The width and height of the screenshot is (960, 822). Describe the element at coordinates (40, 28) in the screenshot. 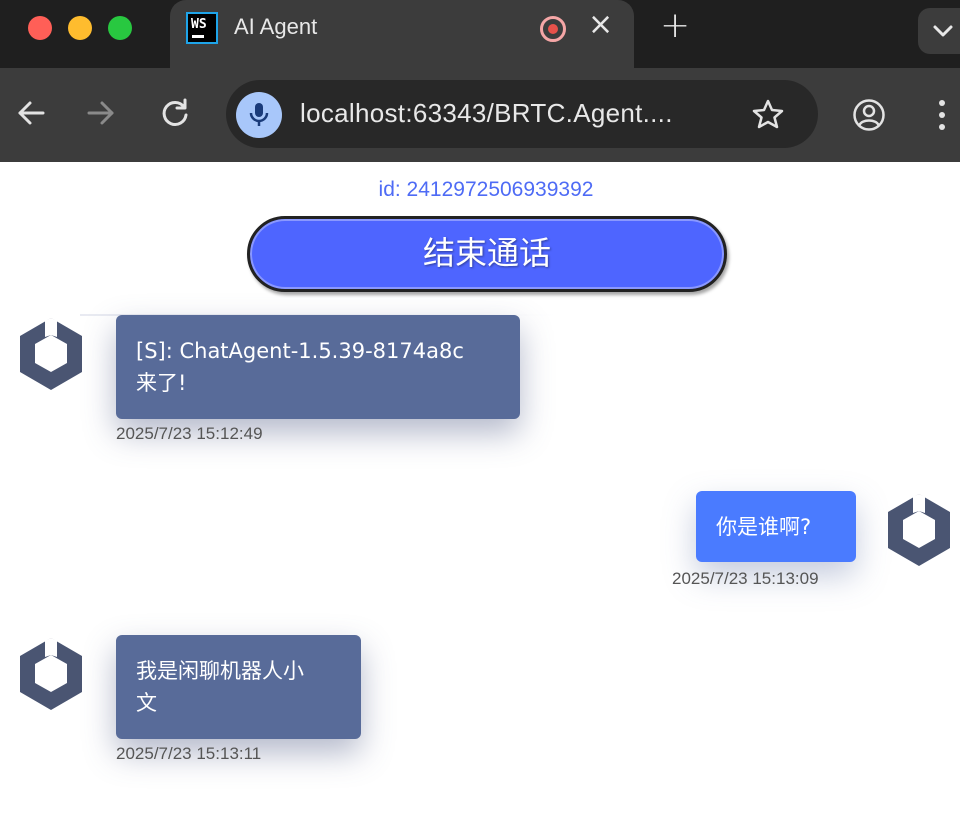

I see `close-window-button` at that location.